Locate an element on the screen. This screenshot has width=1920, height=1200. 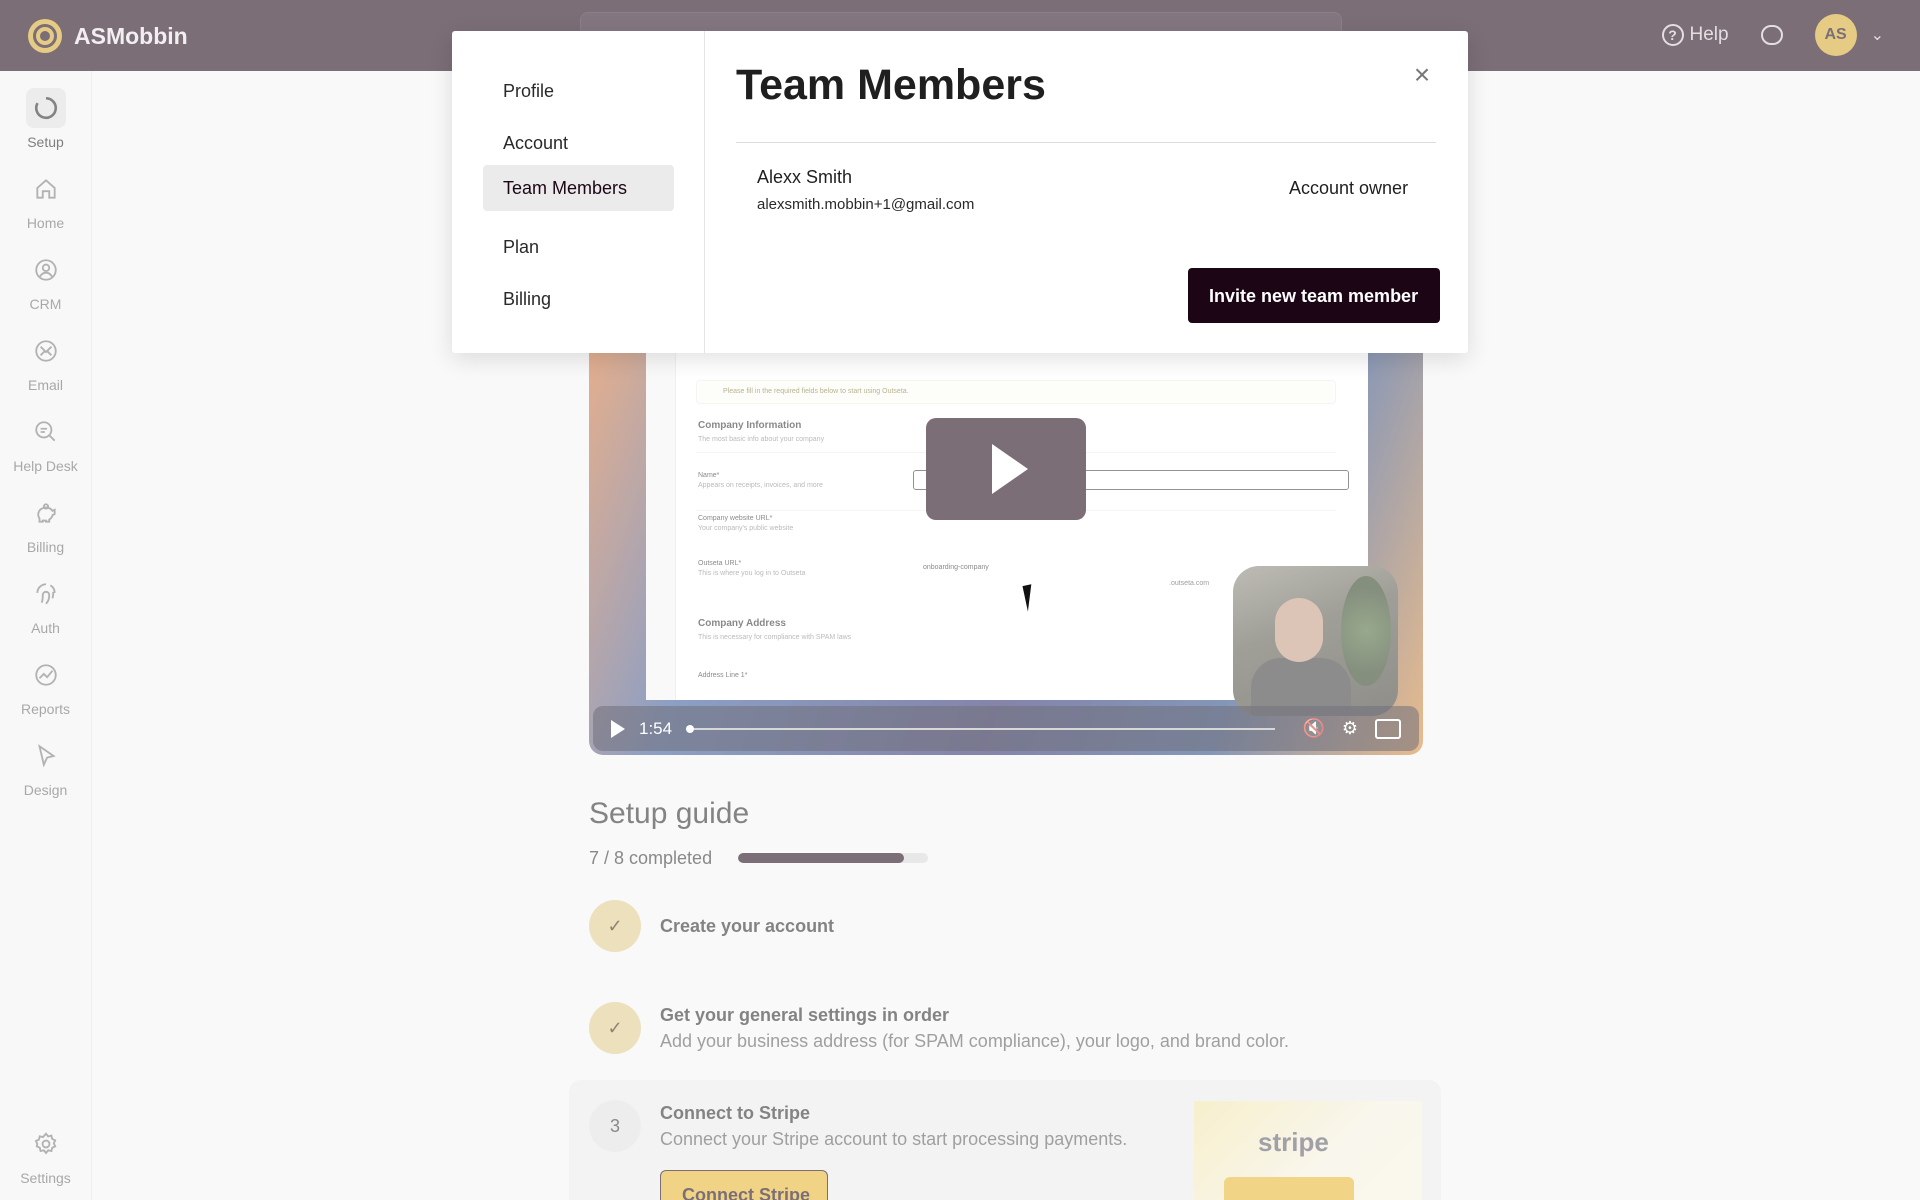
settings-nav-profile: Profile is located at coordinates (578, 91).